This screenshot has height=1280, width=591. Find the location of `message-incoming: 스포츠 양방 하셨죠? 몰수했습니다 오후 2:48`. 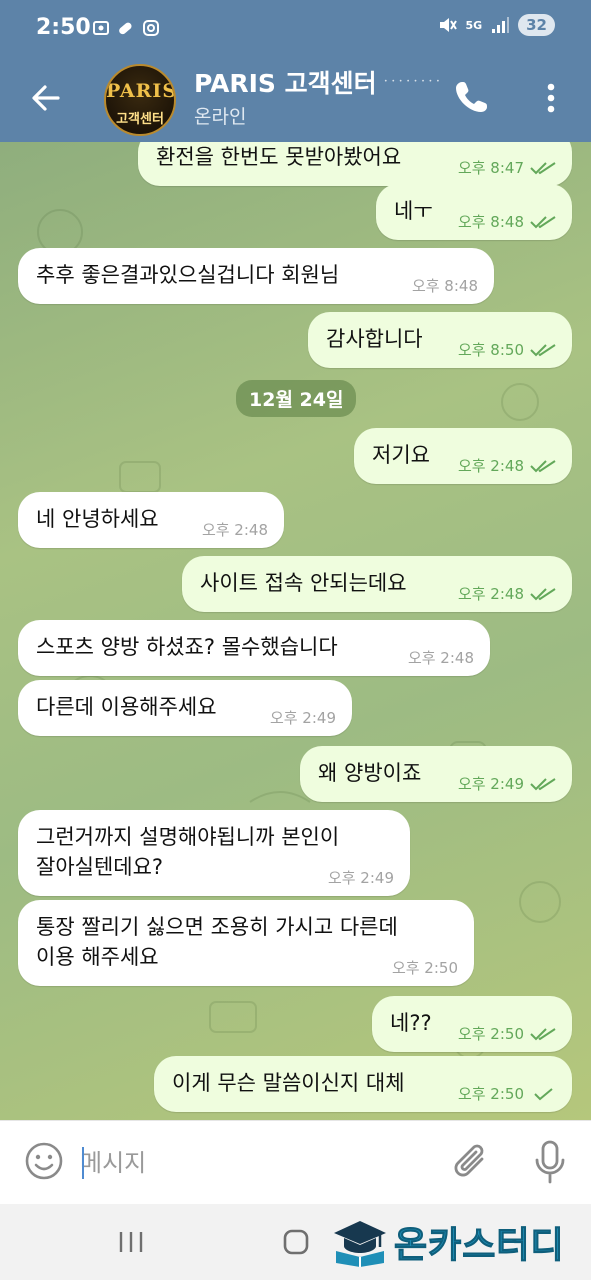

message-incoming: 스포츠 양방 하셨죠? 몰수했습니다 오후 2:48 is located at coordinates (254, 648).